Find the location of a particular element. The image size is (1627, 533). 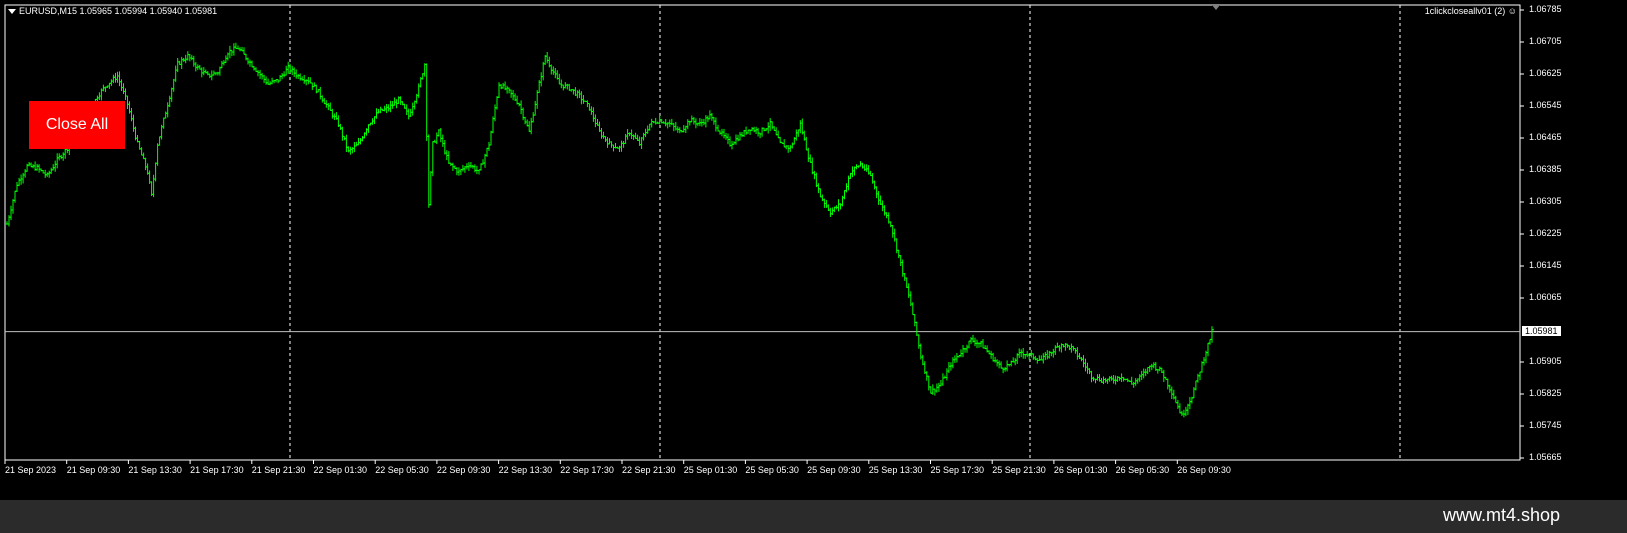

price-tick-label: 1.06305 is located at coordinates (1545, 201).